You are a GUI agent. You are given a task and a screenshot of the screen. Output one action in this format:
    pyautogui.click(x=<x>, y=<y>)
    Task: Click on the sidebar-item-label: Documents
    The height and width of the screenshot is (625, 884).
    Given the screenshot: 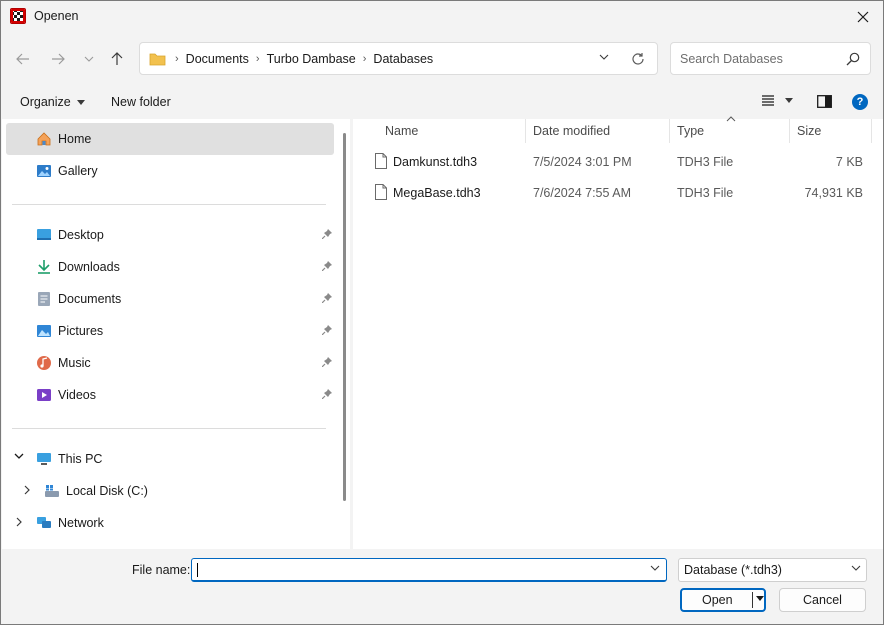 What is the action you would take?
    pyautogui.click(x=90, y=299)
    